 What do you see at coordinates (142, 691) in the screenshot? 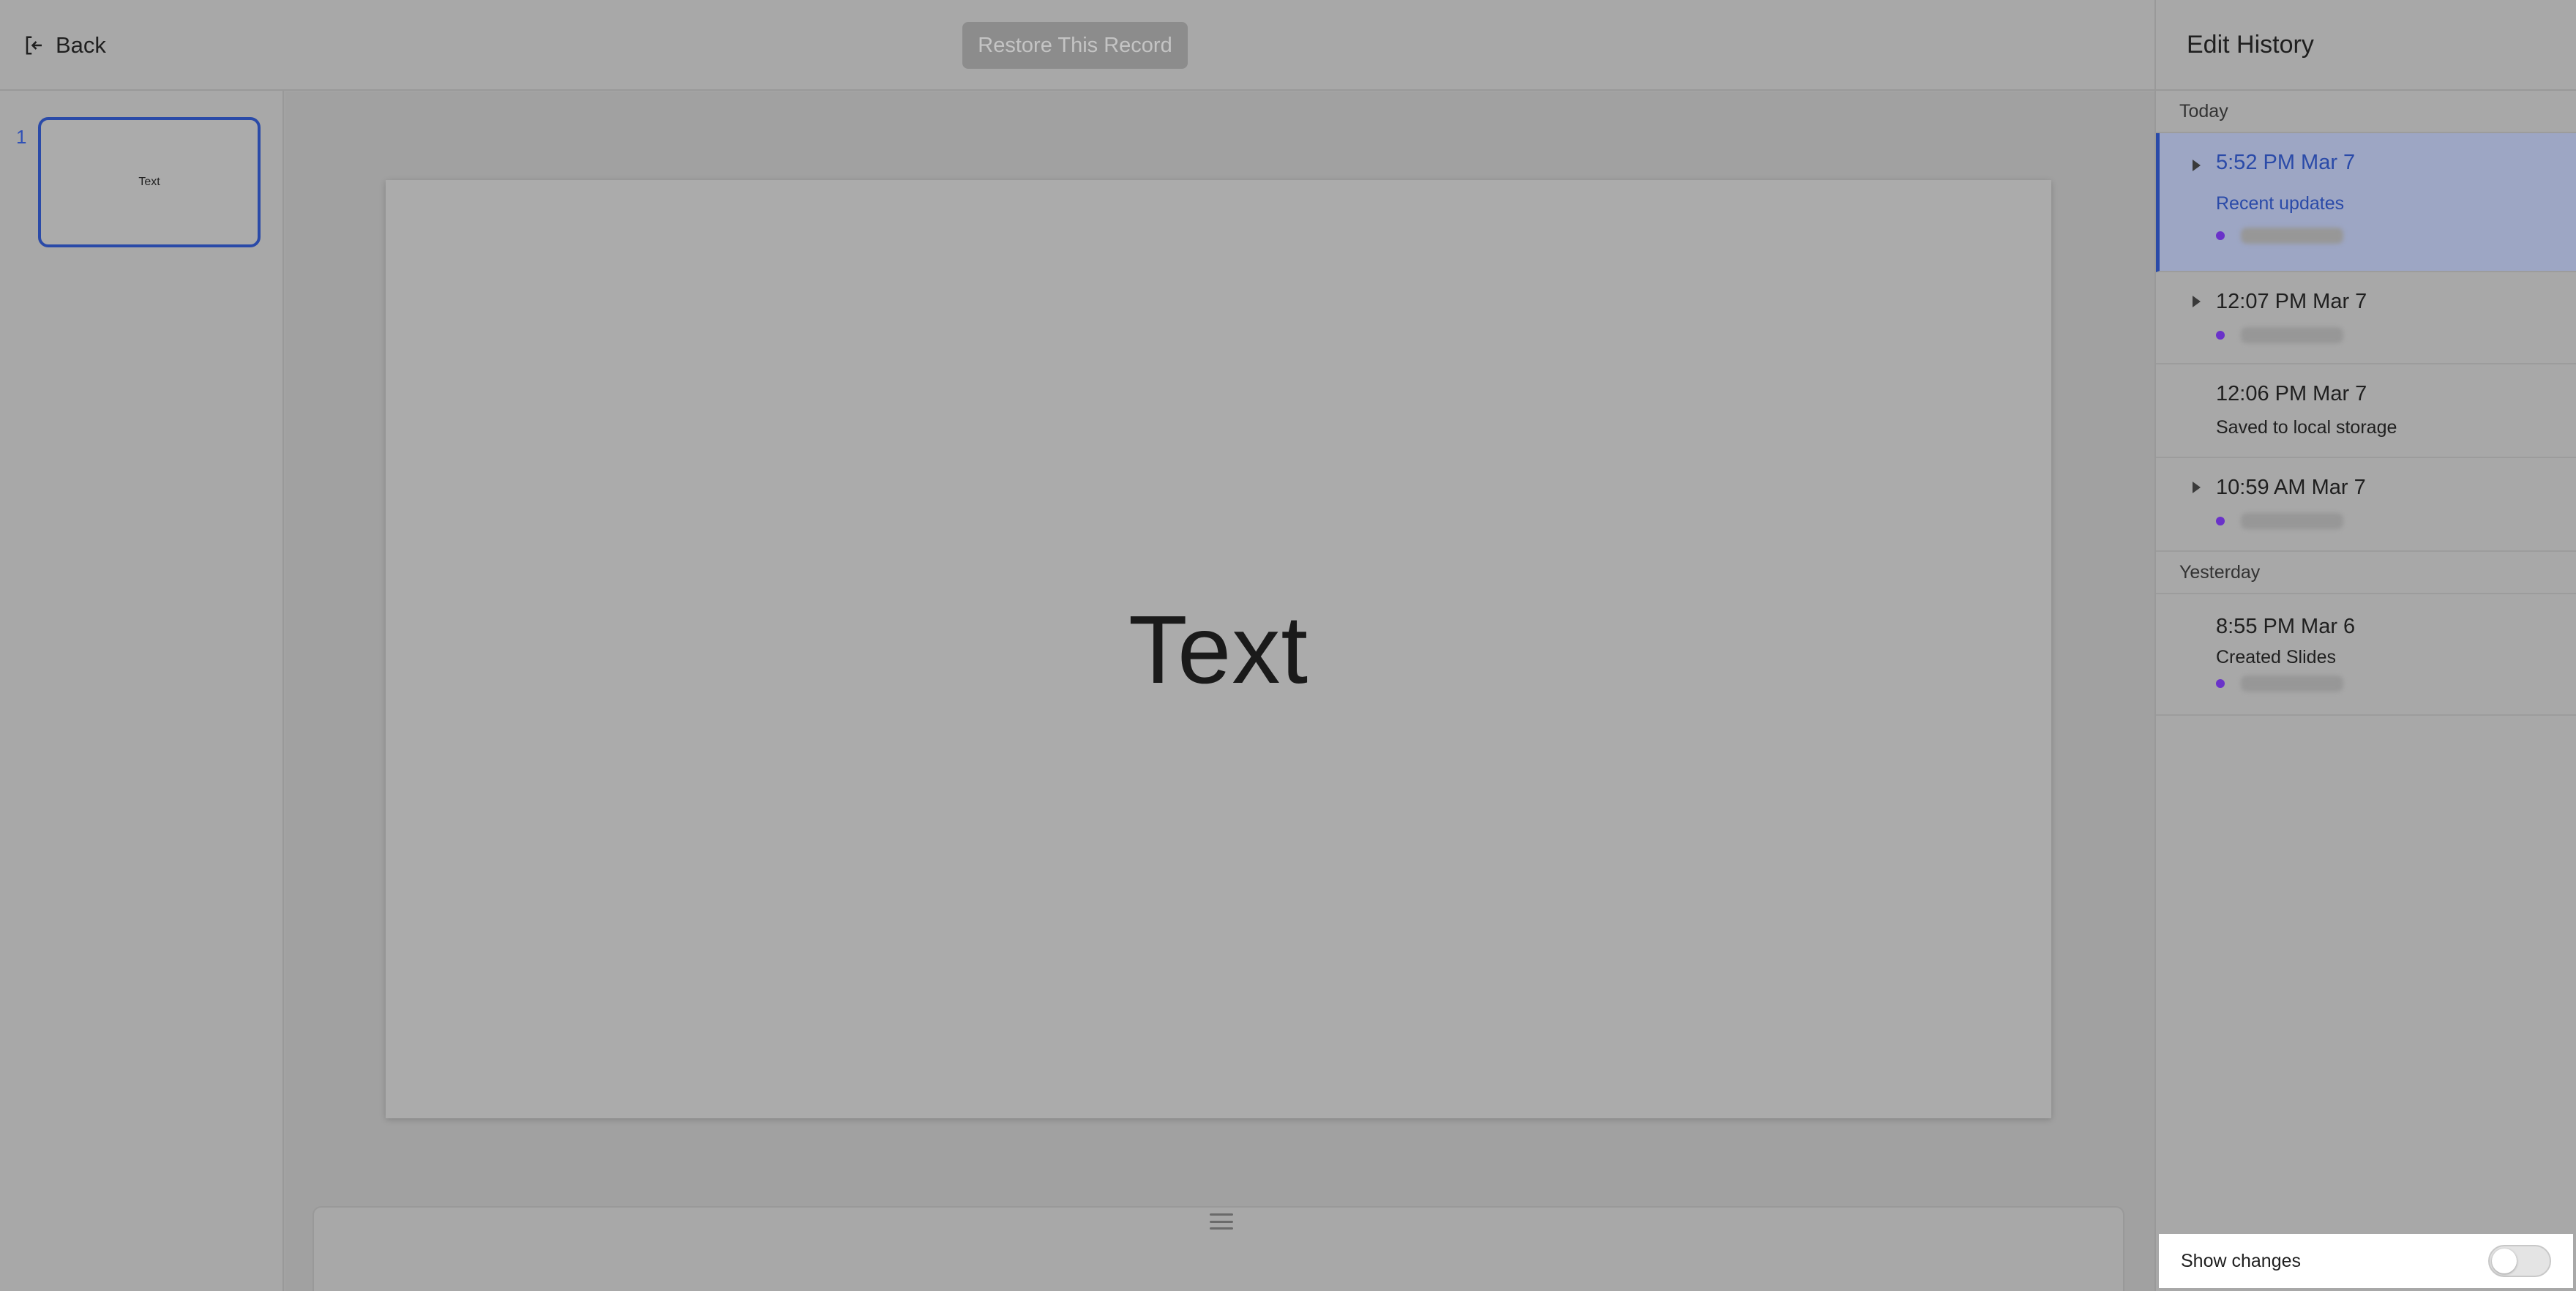
I see `slide-thumbnail-rail: 1 Text` at bounding box center [142, 691].